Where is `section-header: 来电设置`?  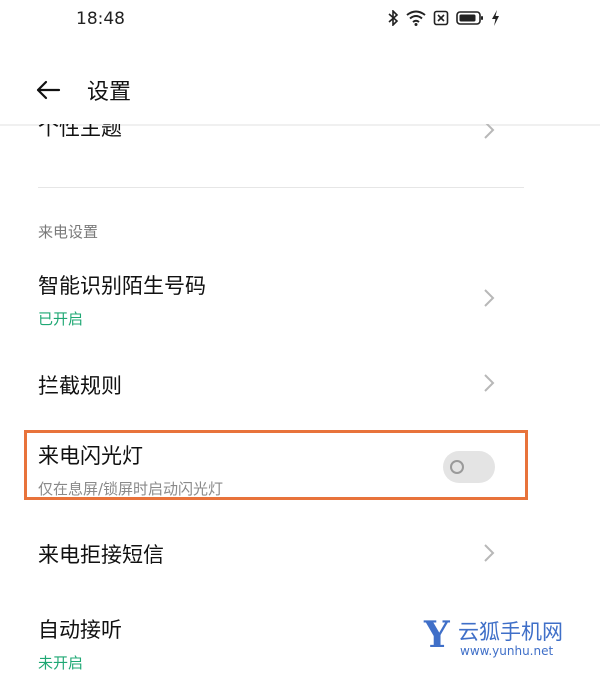
section-header: 来电设置 is located at coordinates (68, 232).